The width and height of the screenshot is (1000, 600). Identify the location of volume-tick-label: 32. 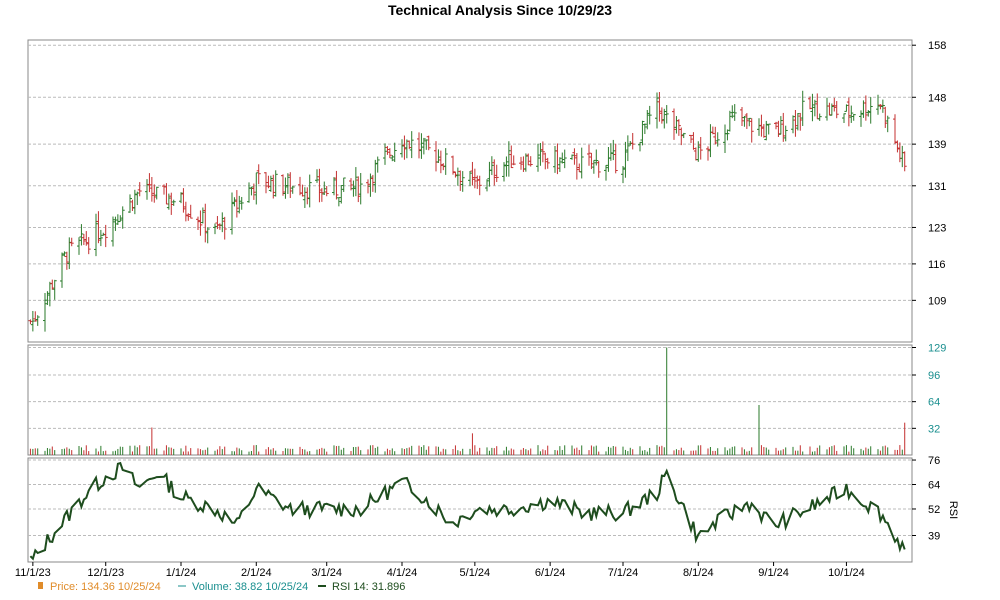
(934, 429).